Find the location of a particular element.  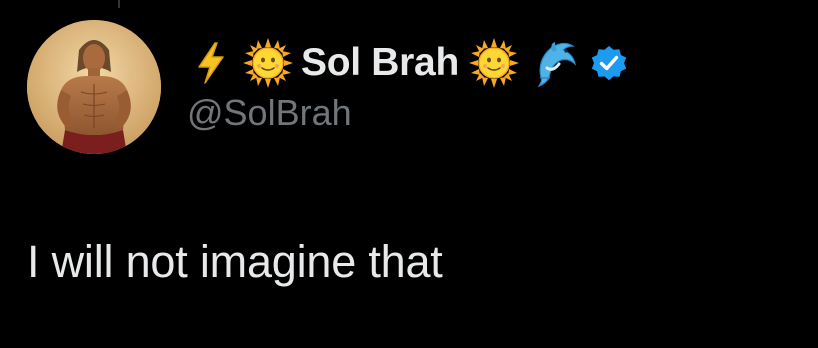

author-name-row: Sol Brah is located at coordinates (411, 63).